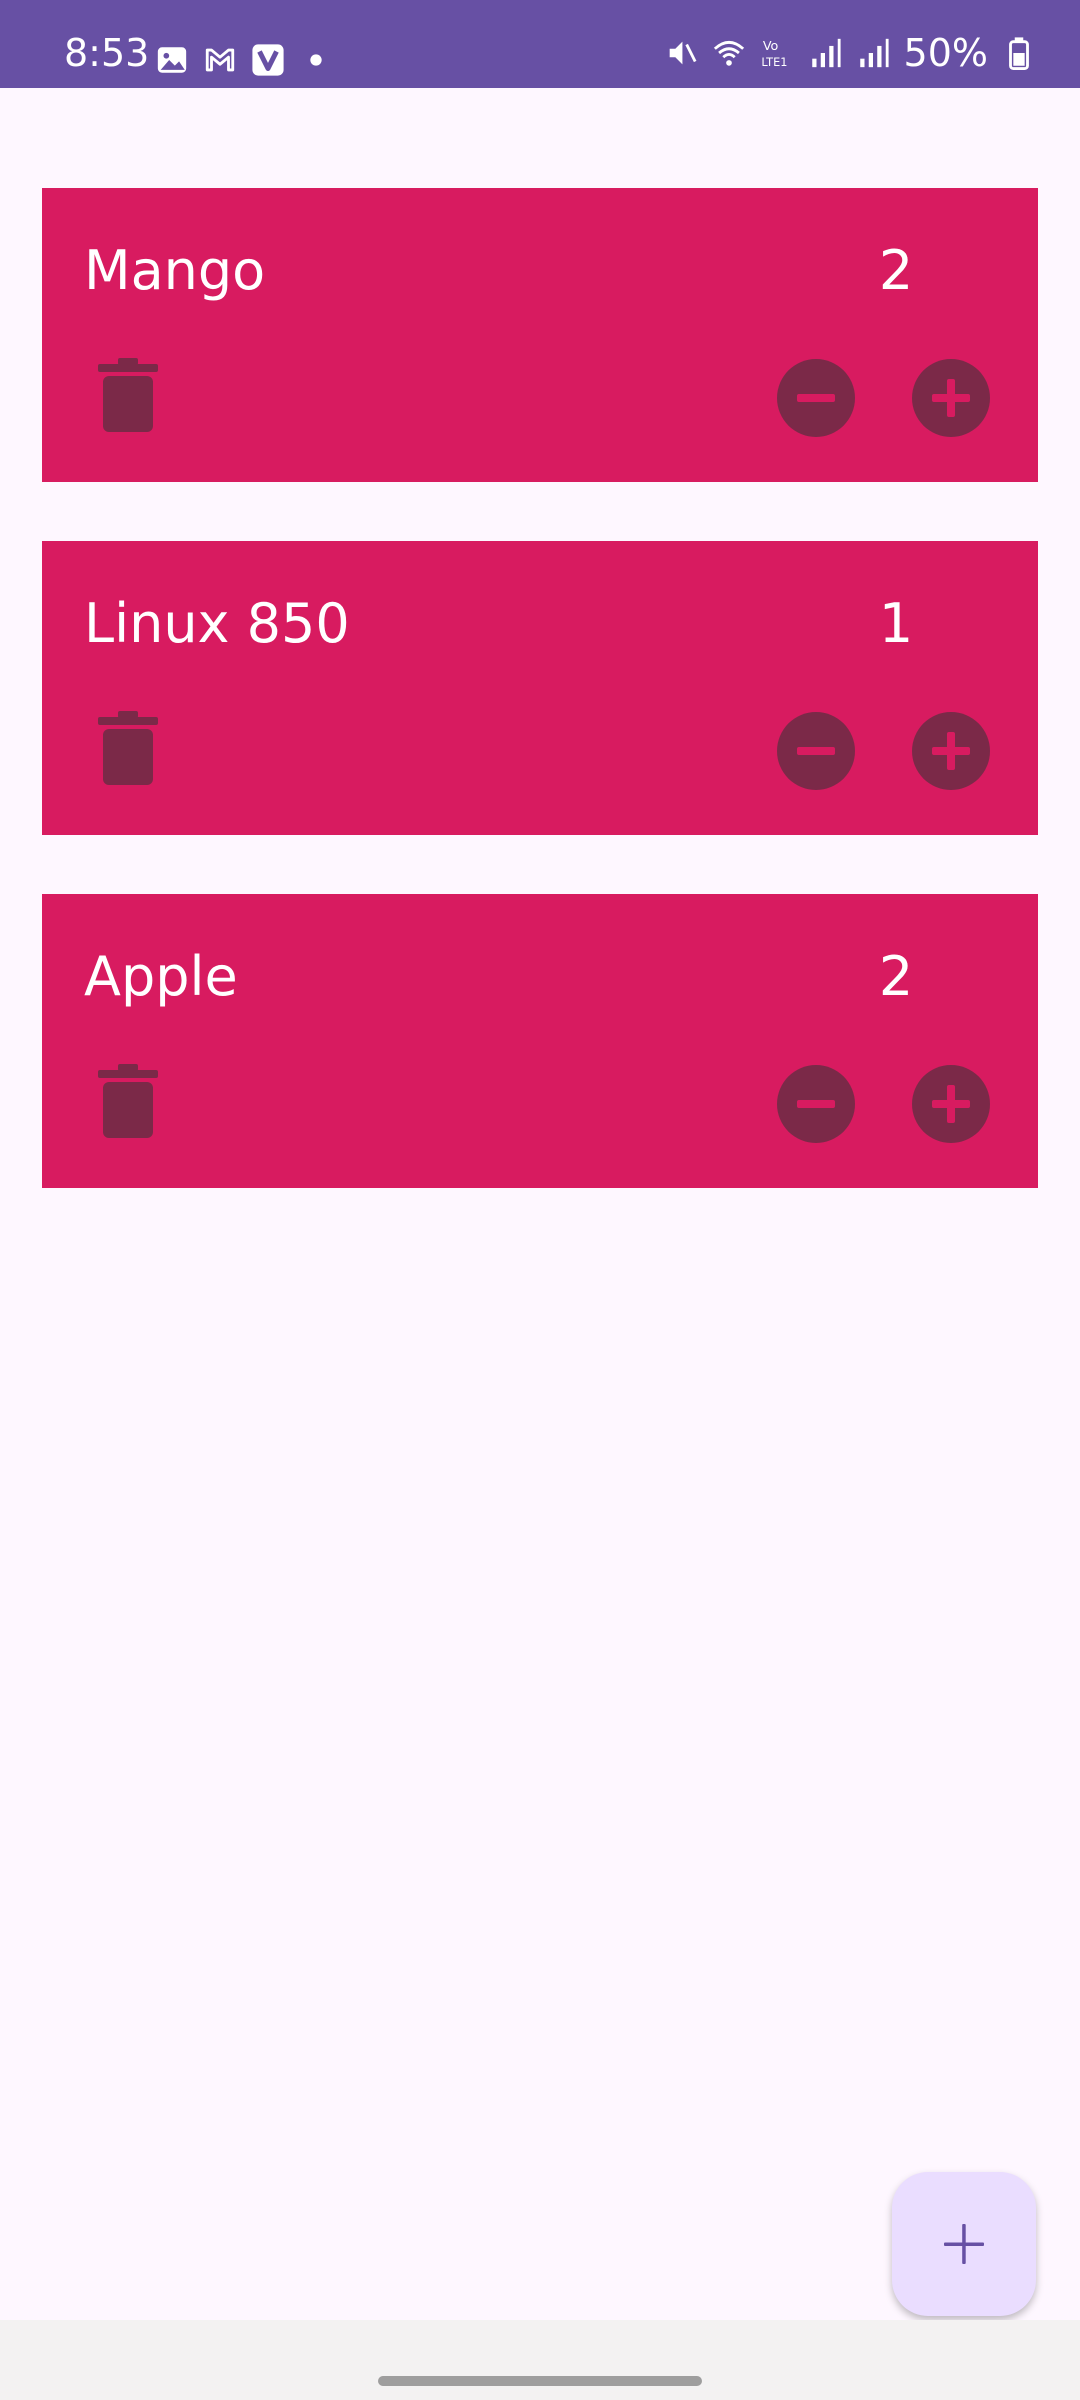  Describe the element at coordinates (540, 1041) in the screenshot. I see `item-card: Apple 2` at that location.